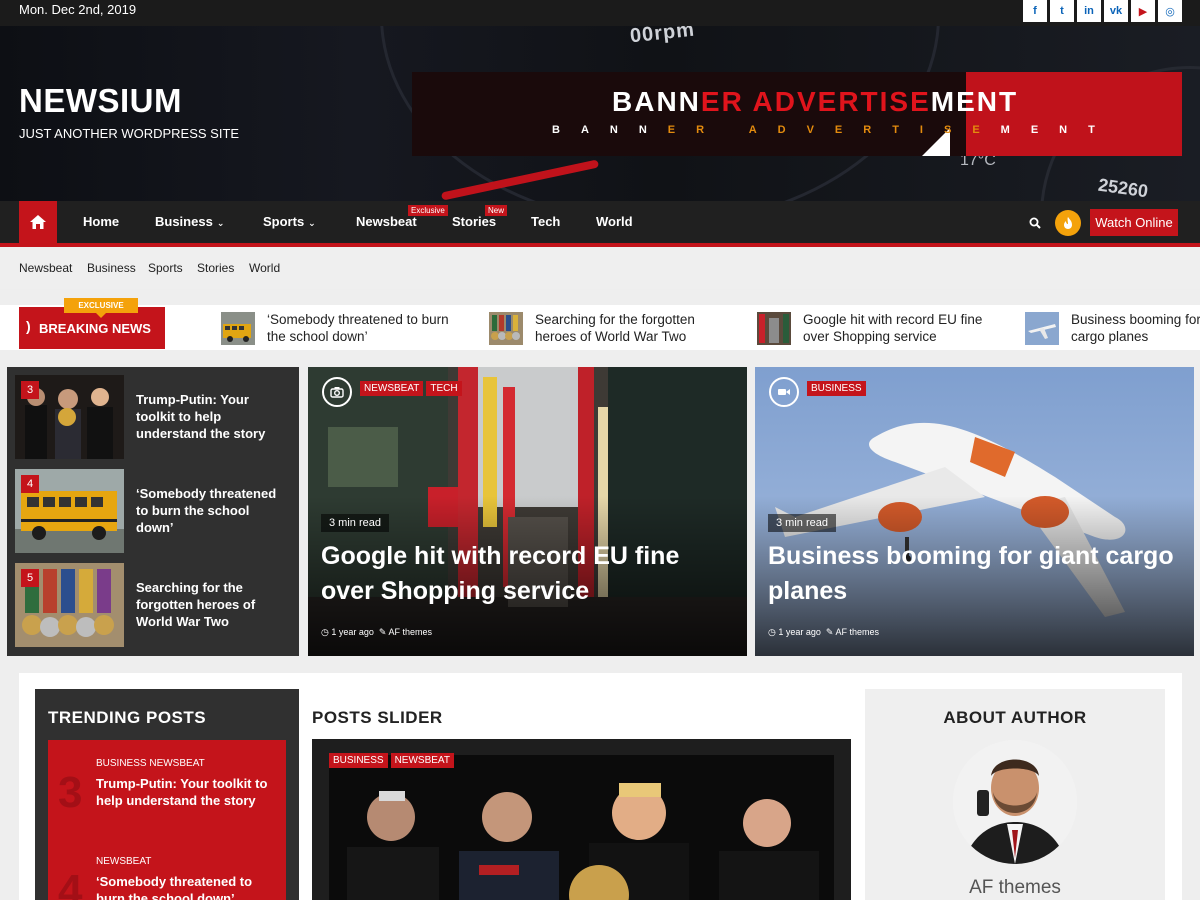 The width and height of the screenshot is (1200, 900). Describe the element at coordinates (184, 221) in the screenshot. I see `nav-item-label: Business` at that location.